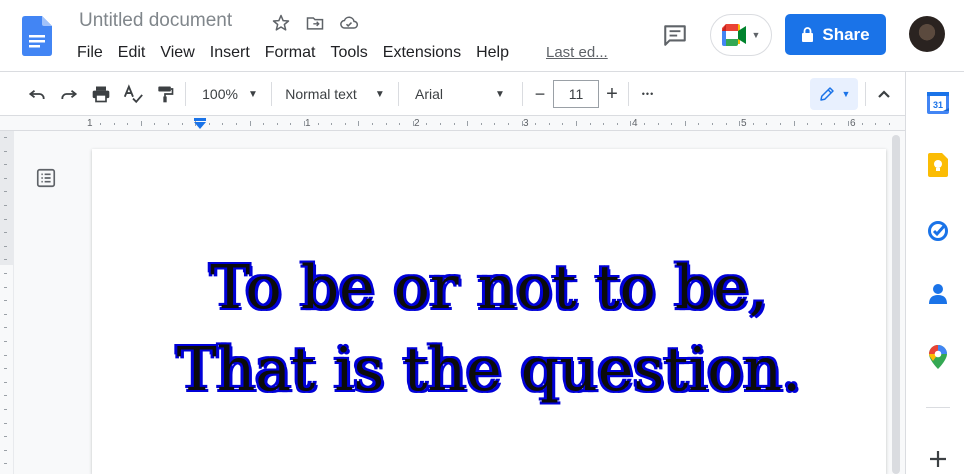 This screenshot has height=474, width=964. Describe the element at coordinates (675, 35) in the screenshot. I see `comments-icon` at that location.